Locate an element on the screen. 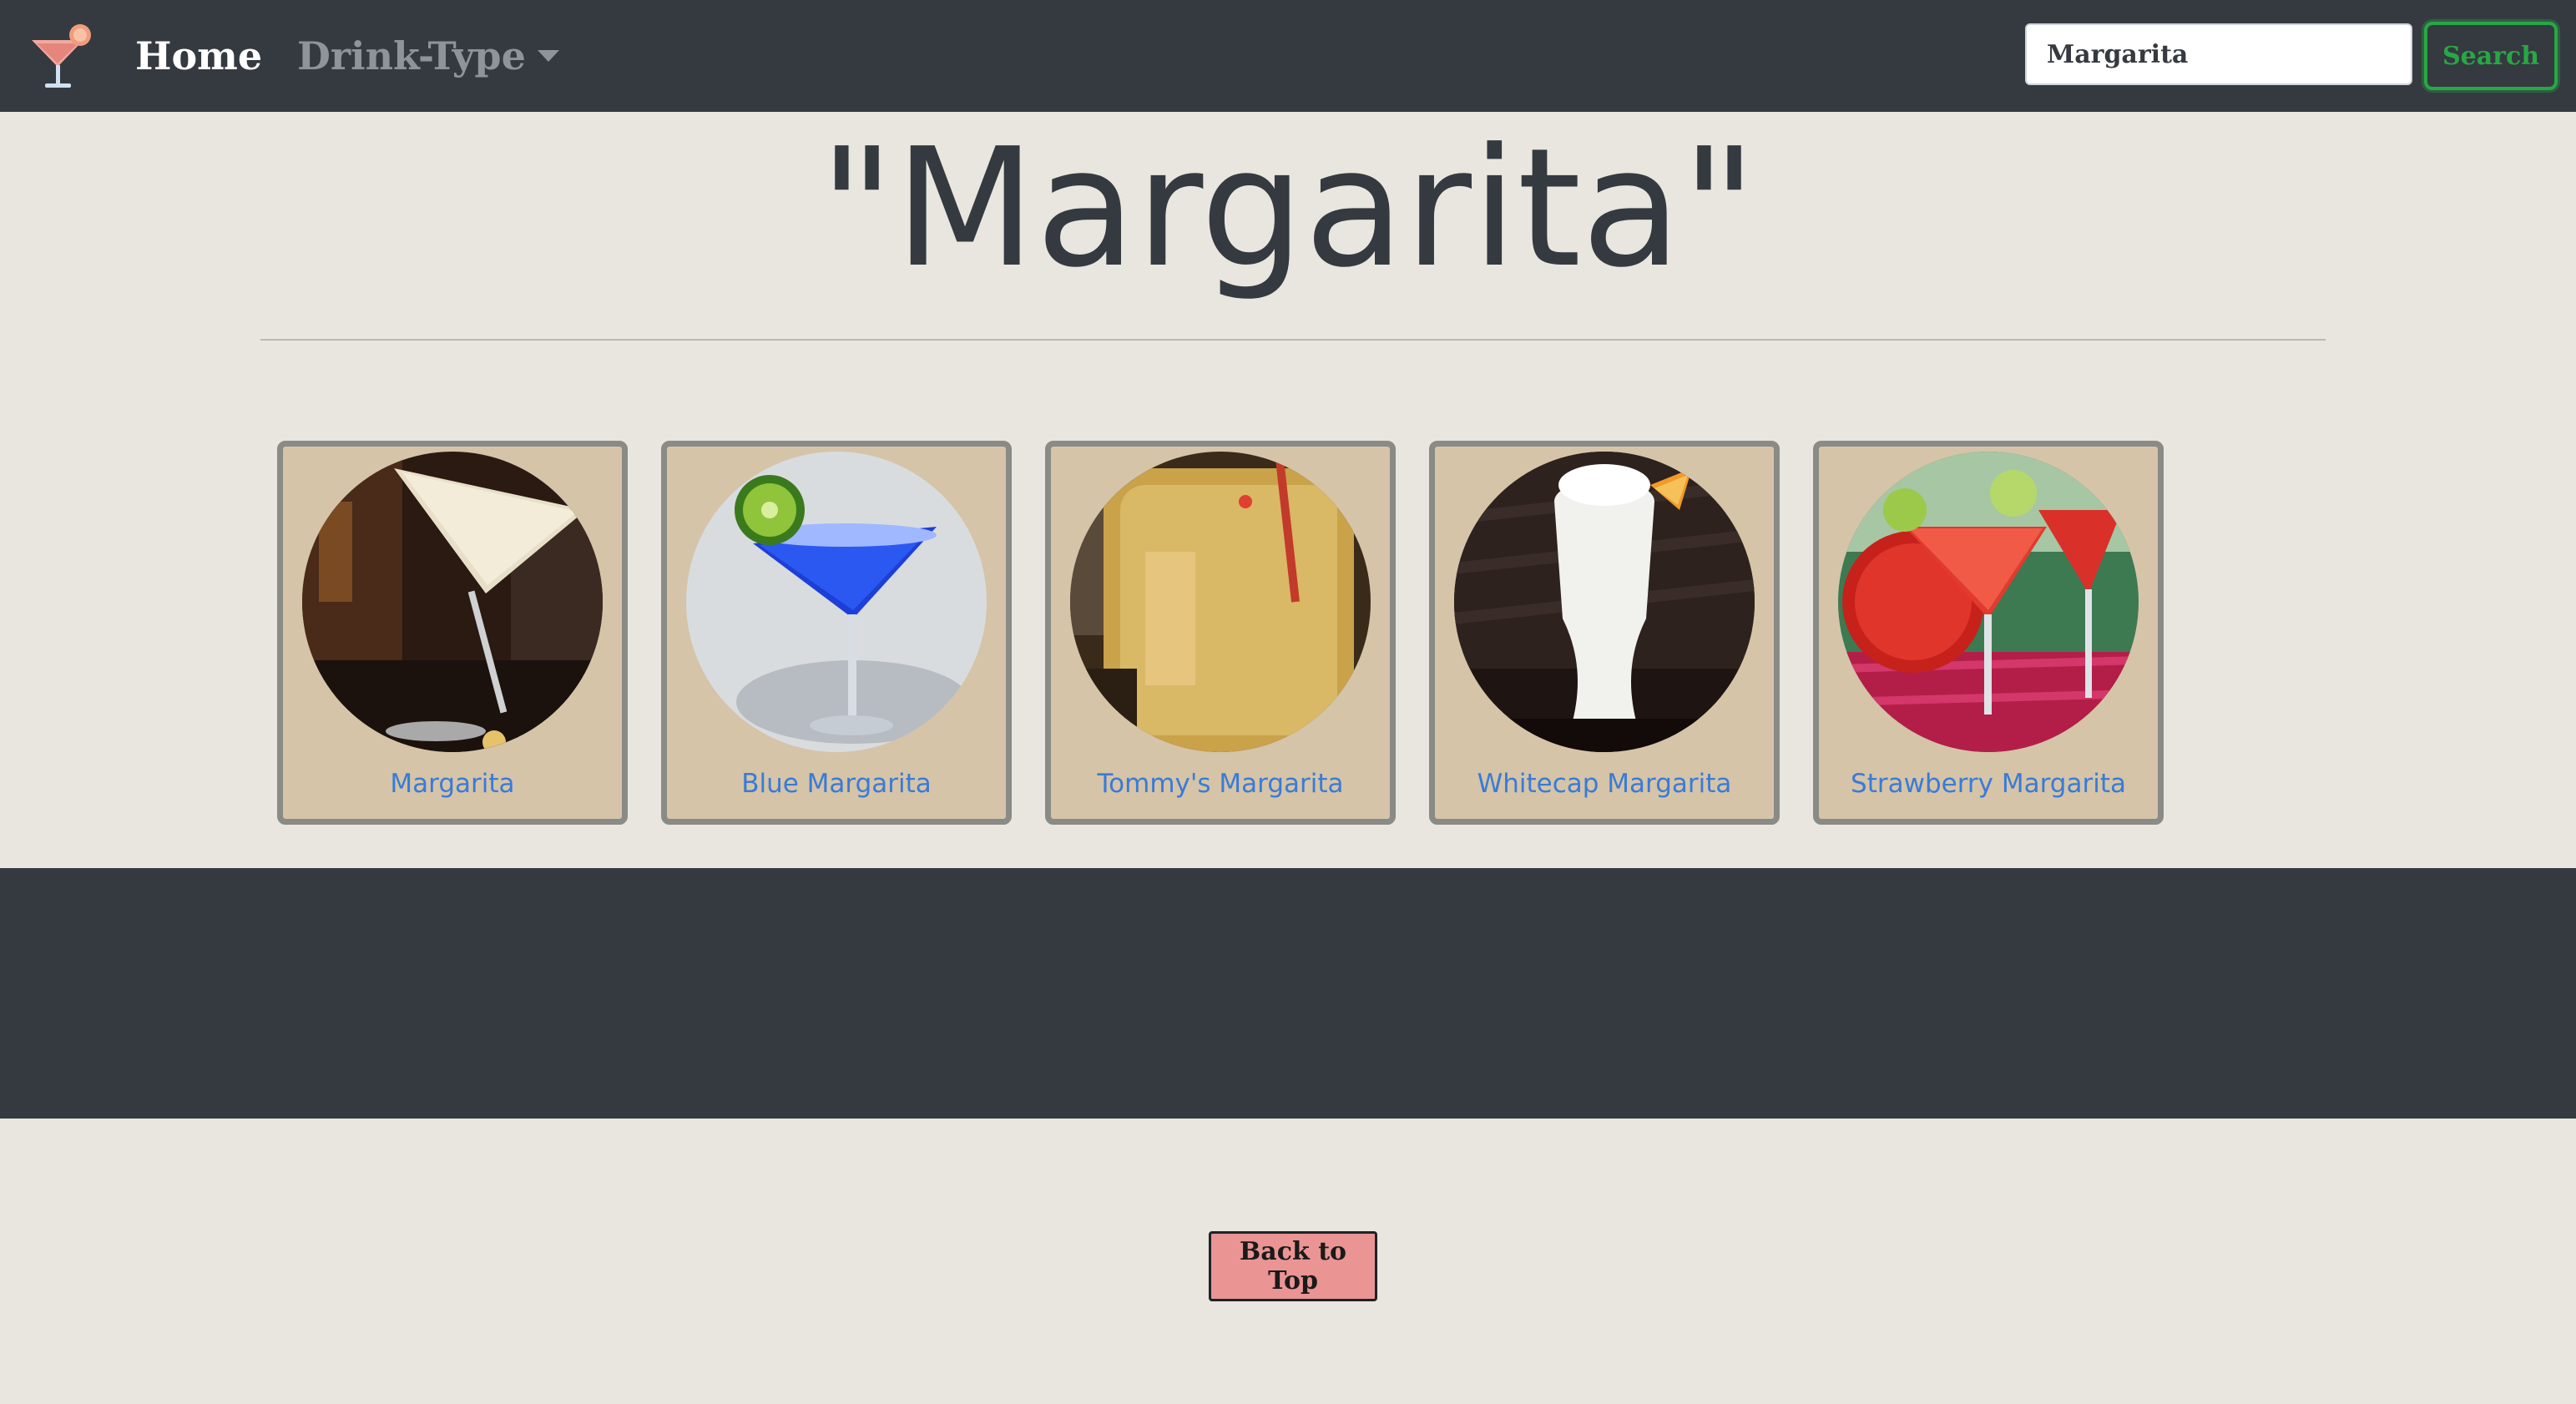 This screenshot has height=1404, width=2576. drink-name-link: Whitecap Margarita is located at coordinates (1604, 784).